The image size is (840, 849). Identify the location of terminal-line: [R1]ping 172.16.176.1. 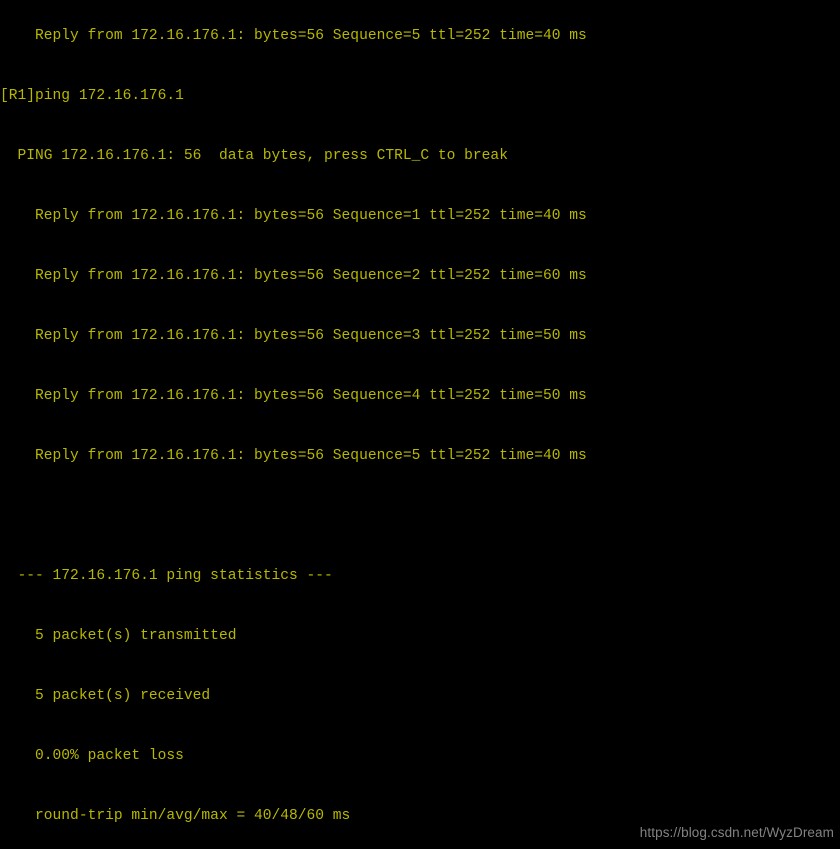
(92, 96).